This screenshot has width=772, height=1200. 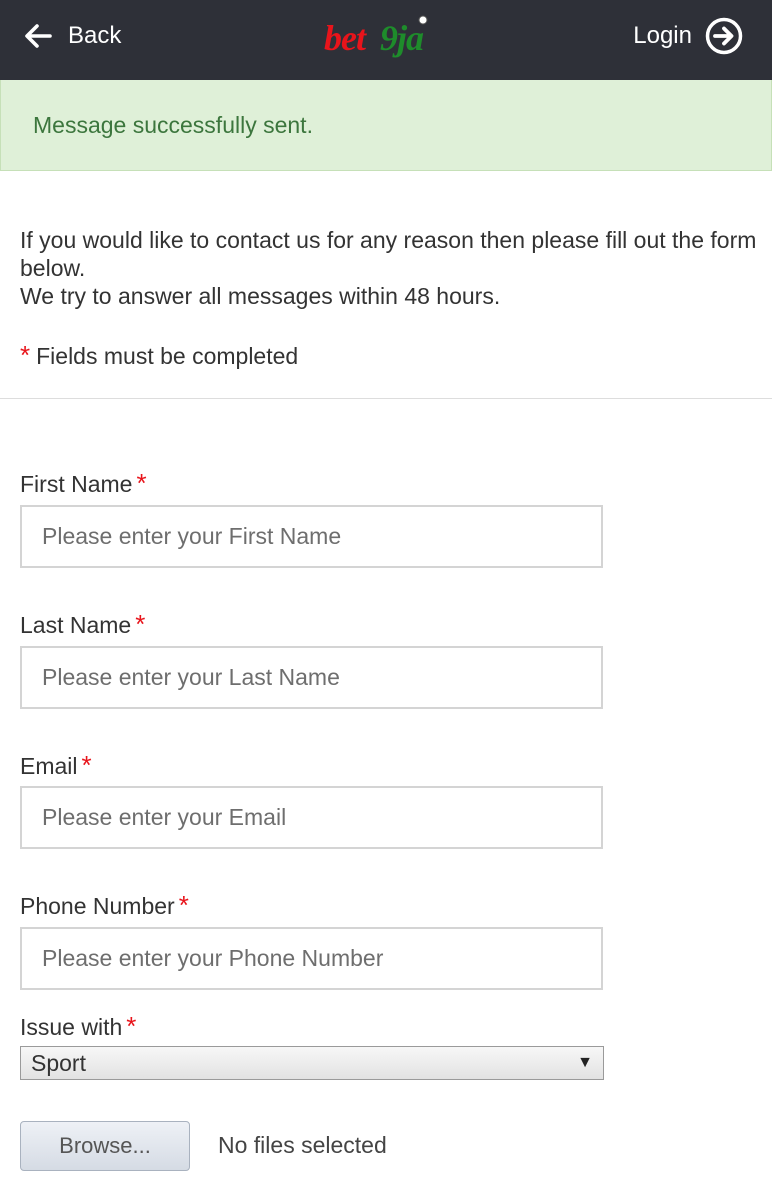 I want to click on login-label: Login, so click(x=662, y=35).